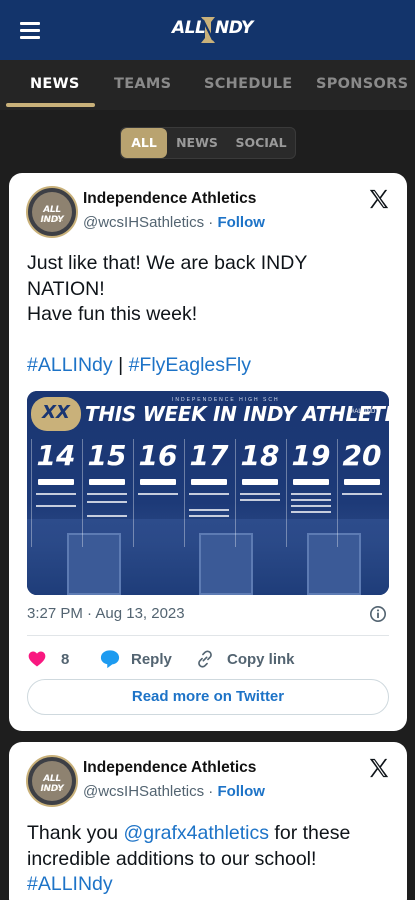  I want to click on info-icon, so click(378, 614).